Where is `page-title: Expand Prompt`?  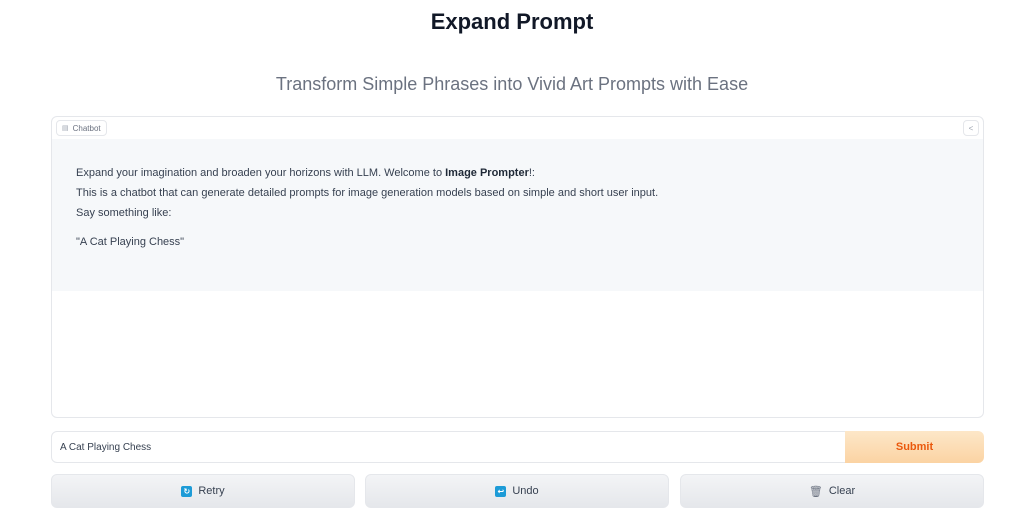
page-title: Expand Prompt is located at coordinates (512, 21).